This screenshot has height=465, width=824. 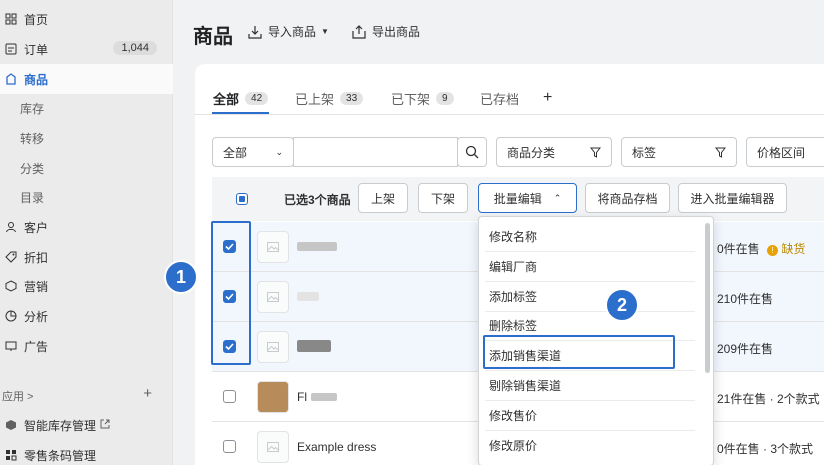 I want to click on tab-draft: 已下架 9, so click(x=422, y=98).